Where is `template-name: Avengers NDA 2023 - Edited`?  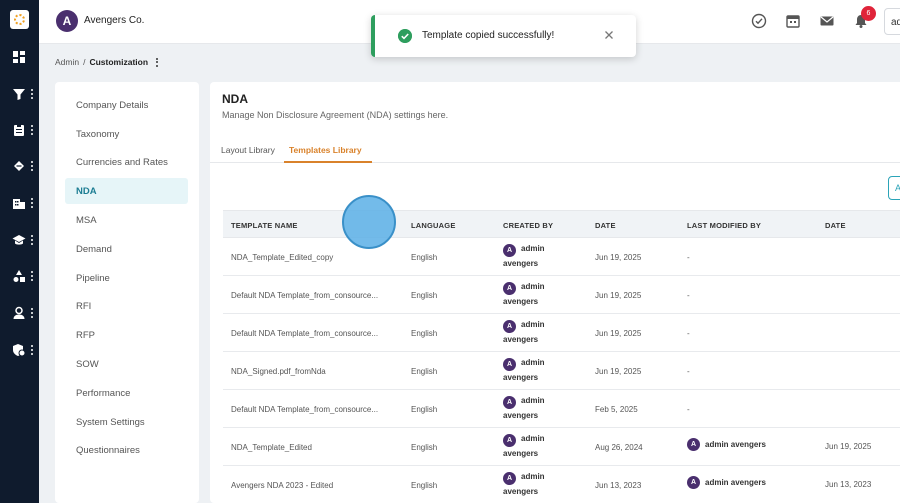
template-name: Avengers NDA 2023 - Edited is located at coordinates (317, 485).